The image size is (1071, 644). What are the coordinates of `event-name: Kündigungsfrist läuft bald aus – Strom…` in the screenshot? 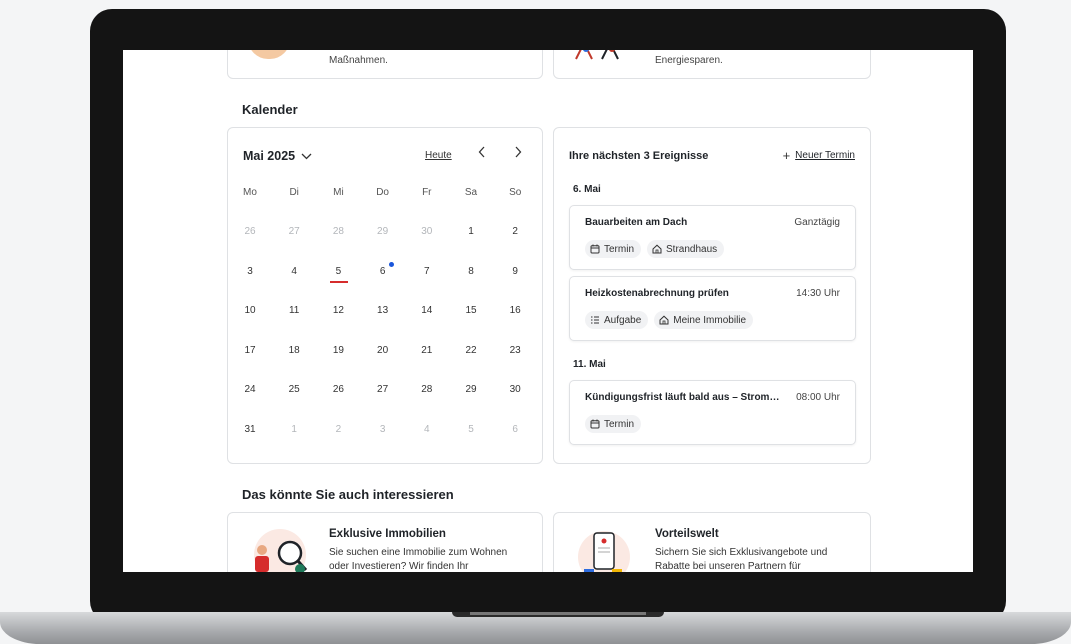 It's located at (682, 397).